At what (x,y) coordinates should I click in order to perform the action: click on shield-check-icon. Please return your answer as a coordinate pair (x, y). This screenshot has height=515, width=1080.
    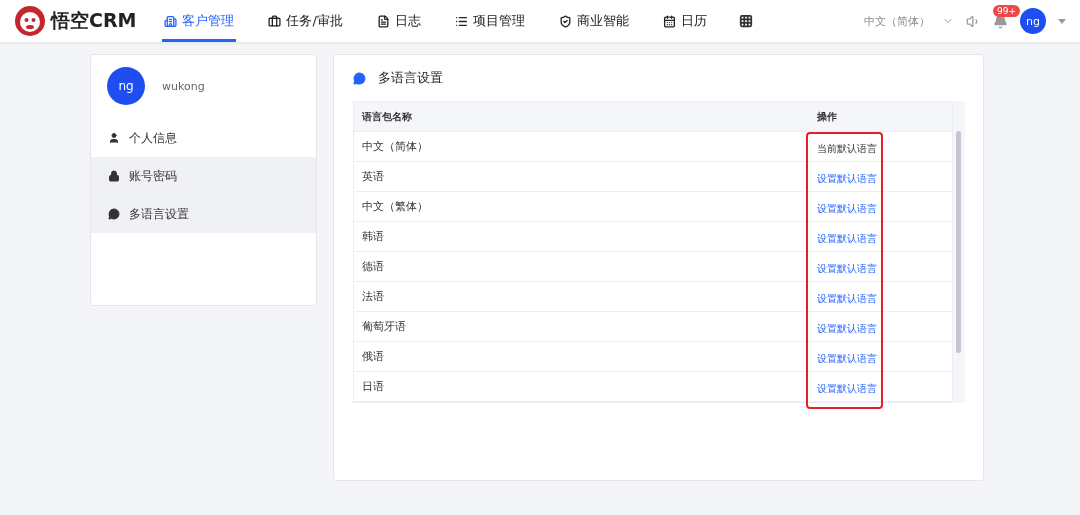
    Looking at the image, I should click on (565, 21).